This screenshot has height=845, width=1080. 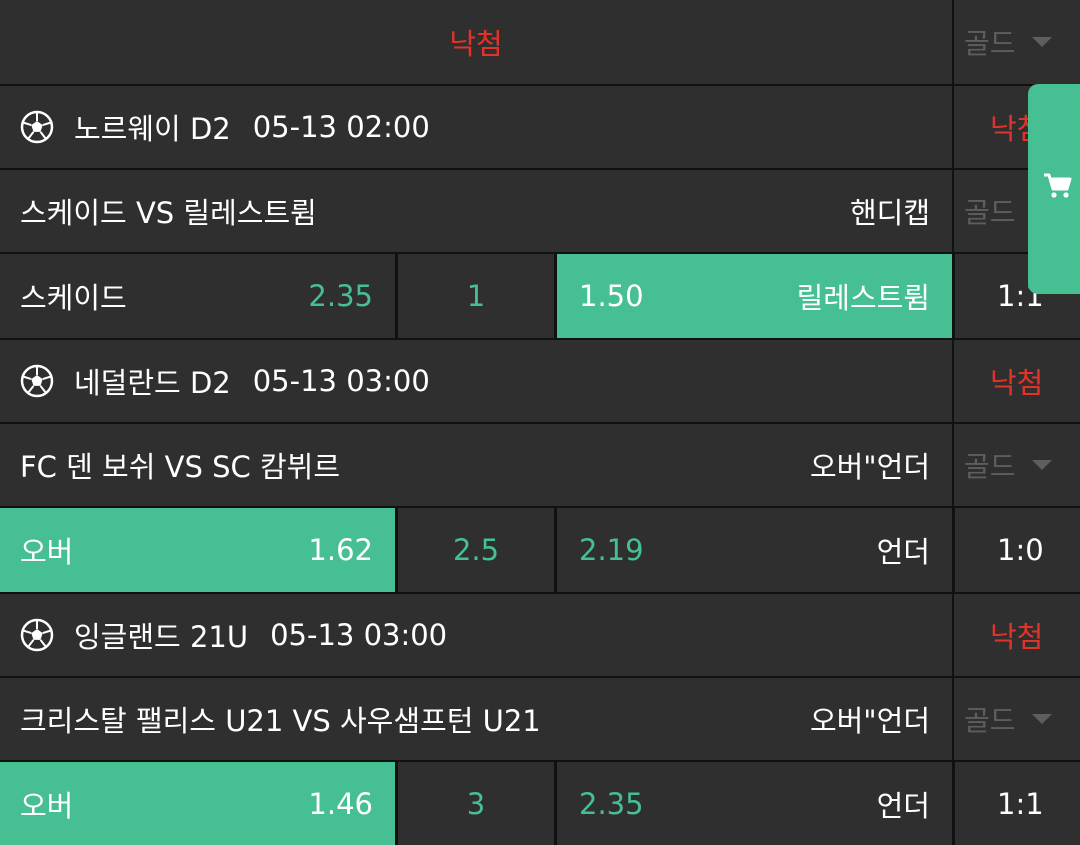 I want to click on home-odds: 1.62, so click(x=340, y=550).